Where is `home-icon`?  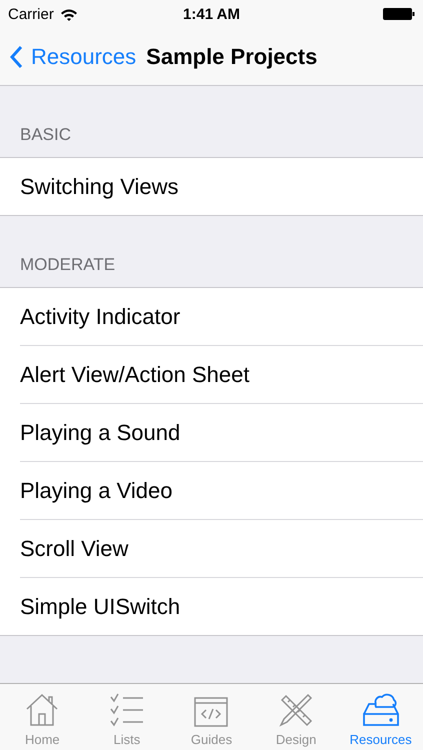
home-icon is located at coordinates (42, 710).